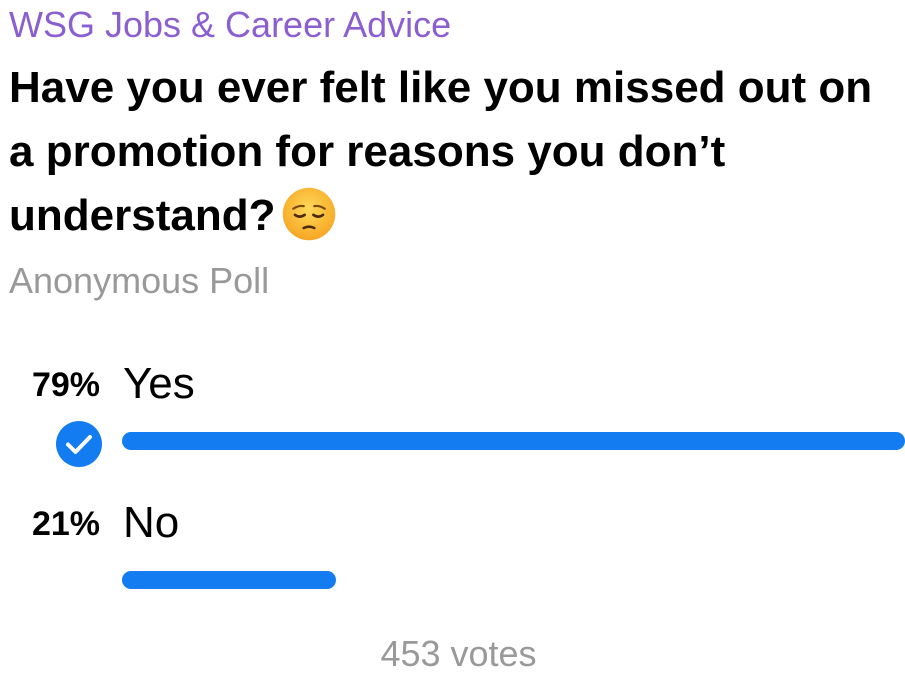 The width and height of the screenshot is (905, 685). Describe the element at coordinates (309, 214) in the screenshot. I see `pensive-face-icon` at that location.